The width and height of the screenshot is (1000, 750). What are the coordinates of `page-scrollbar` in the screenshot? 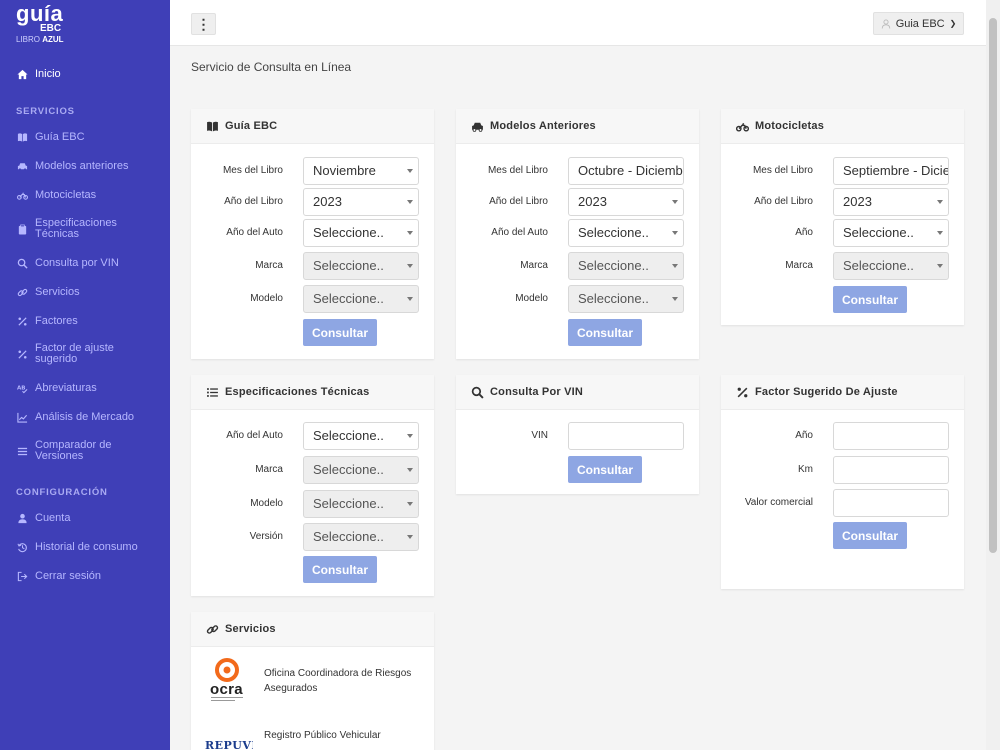 It's located at (993, 375).